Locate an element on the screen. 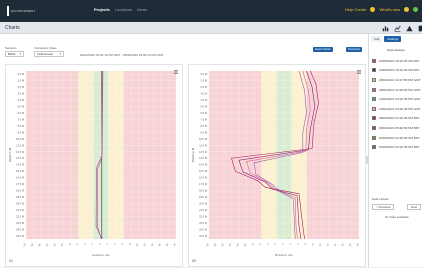  line-chart-icon is located at coordinates (397, 28).